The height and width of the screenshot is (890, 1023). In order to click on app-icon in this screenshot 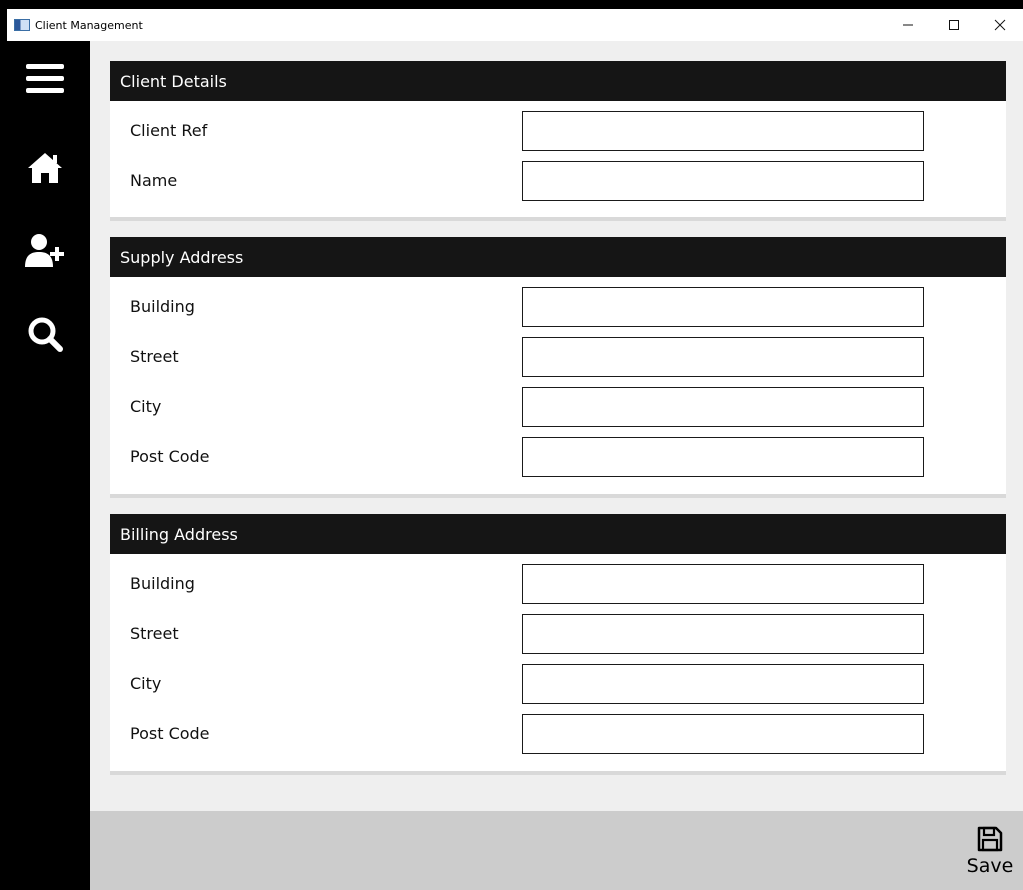, I will do `click(22, 25)`.